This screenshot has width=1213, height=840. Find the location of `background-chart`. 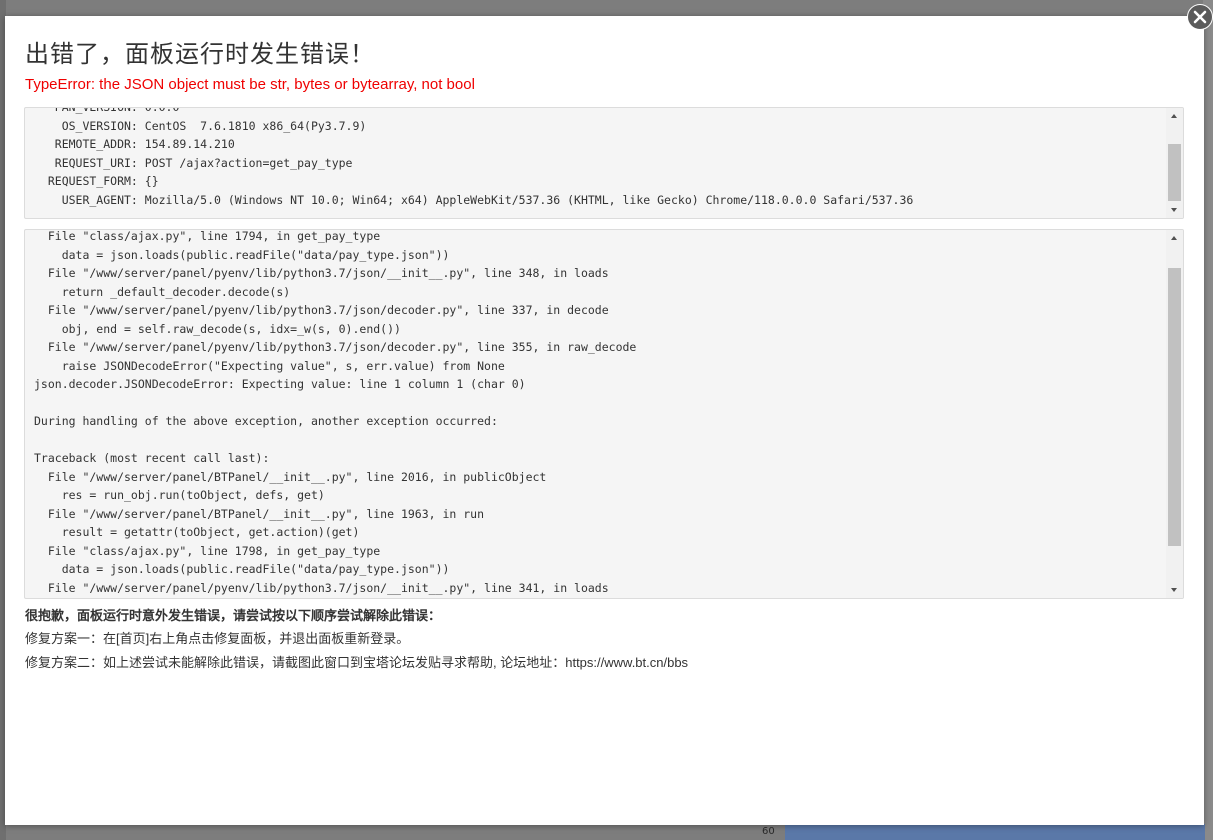

background-chart is located at coordinates (995, 832).